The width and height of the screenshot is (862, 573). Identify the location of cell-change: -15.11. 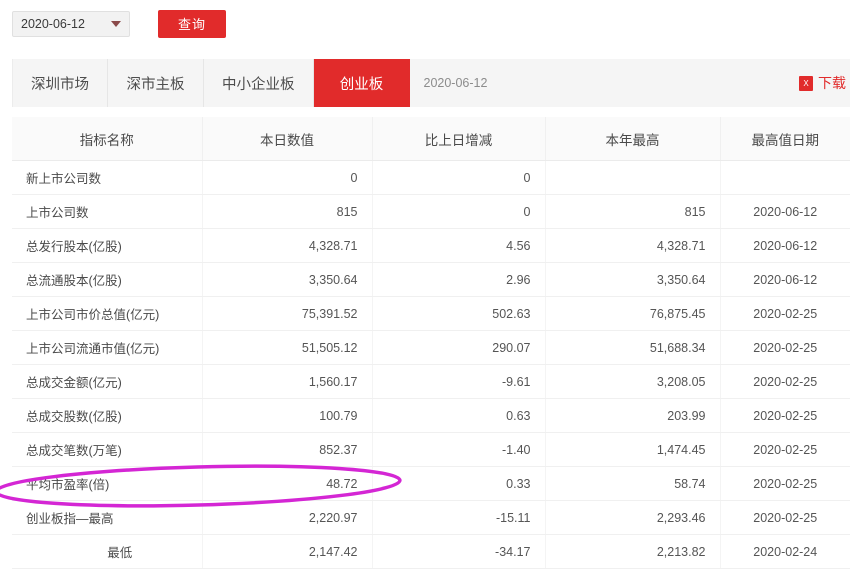
(459, 517).